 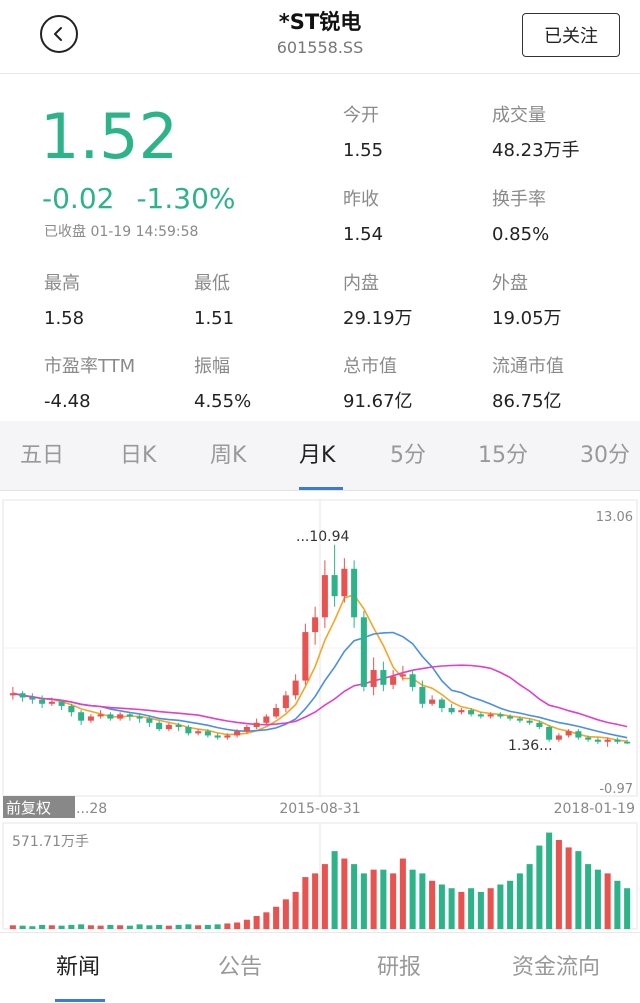 What do you see at coordinates (317, 456) in the screenshot?
I see `tab-monthly-k: 月K` at bounding box center [317, 456].